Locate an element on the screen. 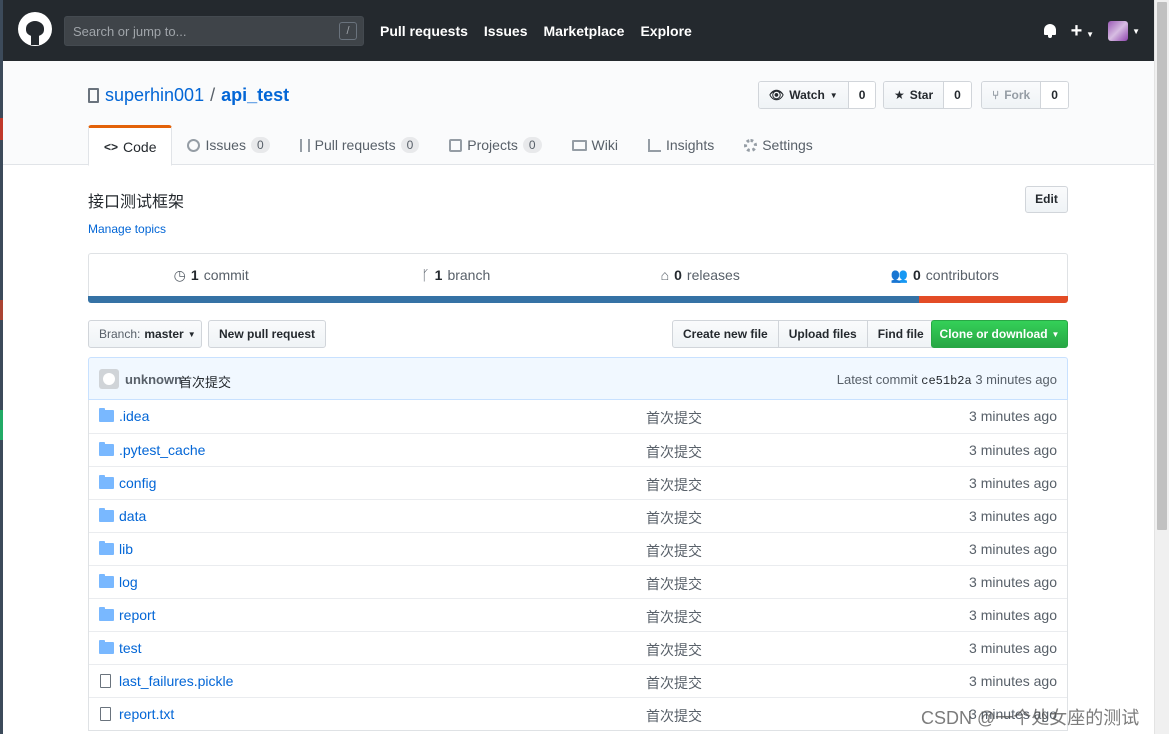 This screenshot has width=1169, height=734. scrollbar-thumb is located at coordinates (1162, 266).